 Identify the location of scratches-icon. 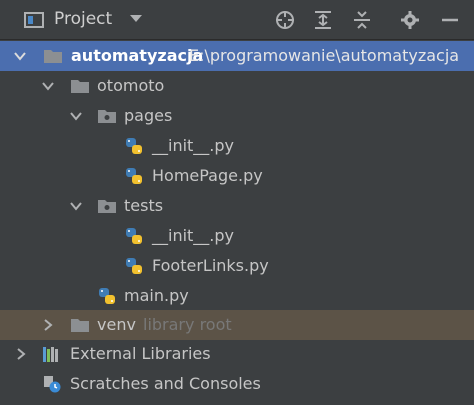
(52, 384).